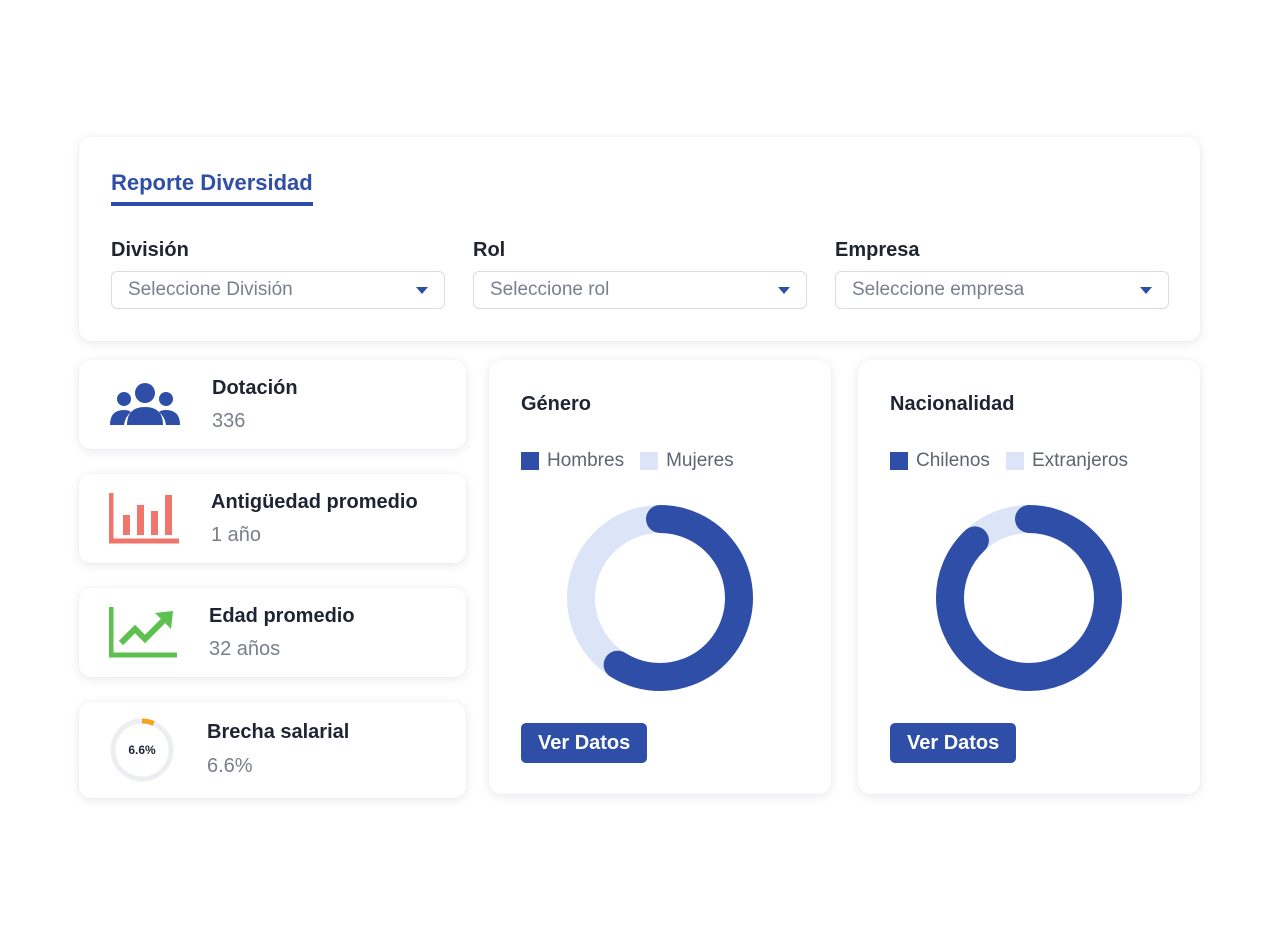 The image size is (1280, 950). I want to click on ver-datos-button-nacionalidad: Ver Datos, so click(953, 743).